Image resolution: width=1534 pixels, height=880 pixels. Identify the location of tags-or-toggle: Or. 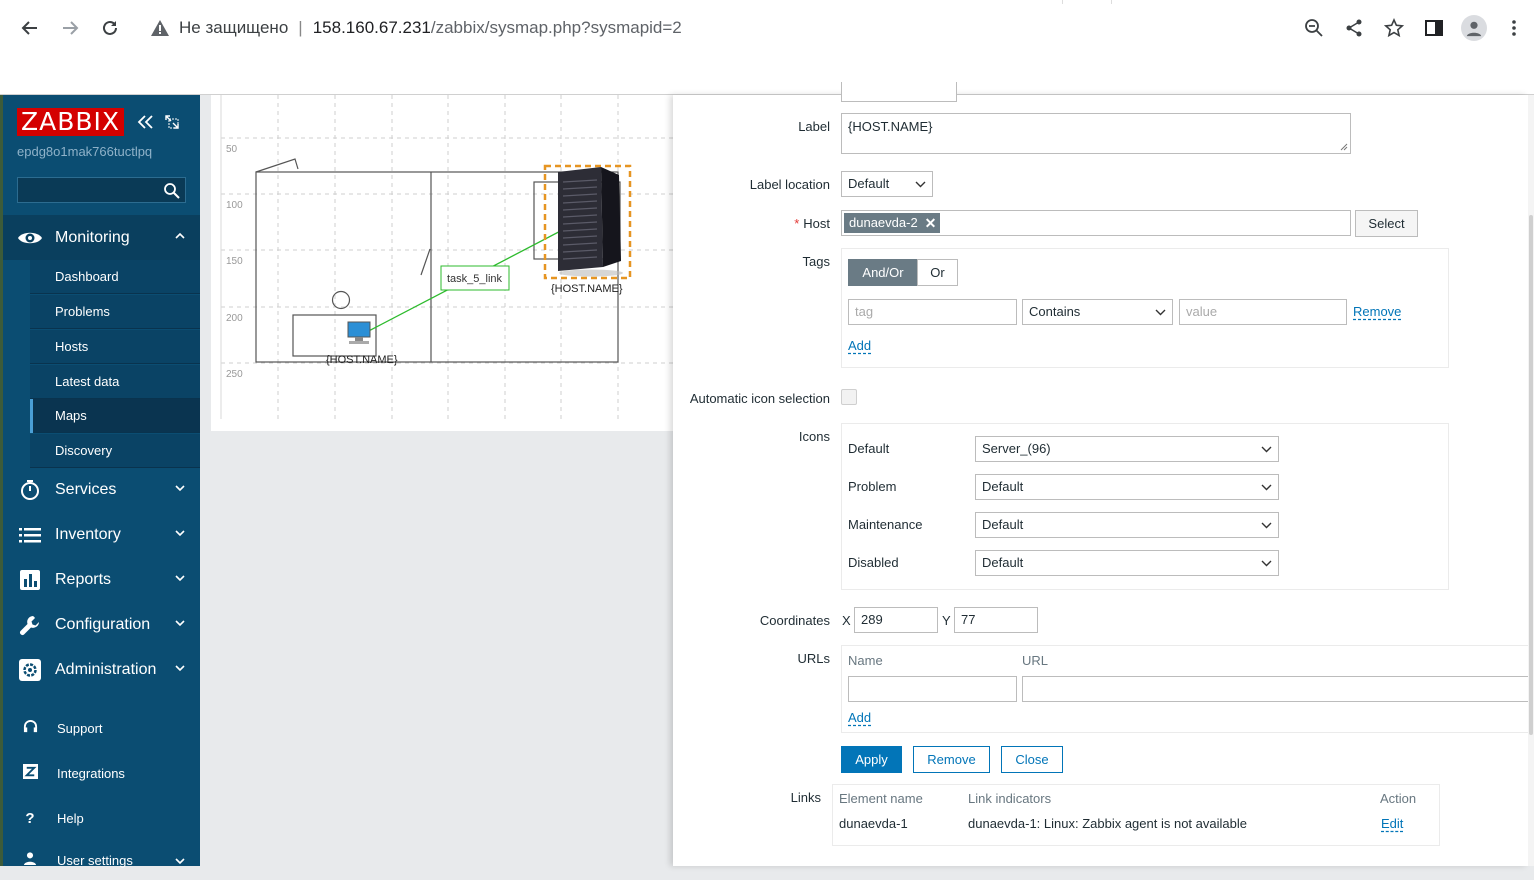
(937, 272).